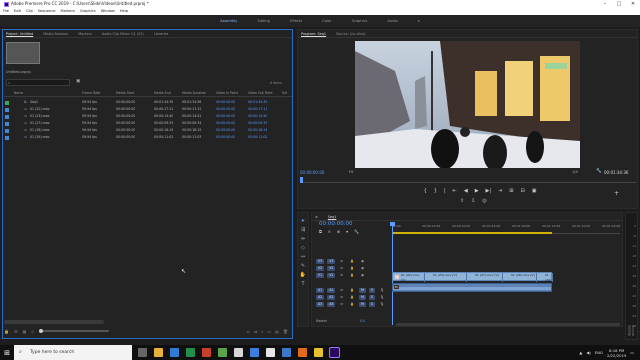  What do you see at coordinates (485, 277) in the screenshot?
I see `clip-segment: 01 (27).mov [V]` at bounding box center [485, 277].